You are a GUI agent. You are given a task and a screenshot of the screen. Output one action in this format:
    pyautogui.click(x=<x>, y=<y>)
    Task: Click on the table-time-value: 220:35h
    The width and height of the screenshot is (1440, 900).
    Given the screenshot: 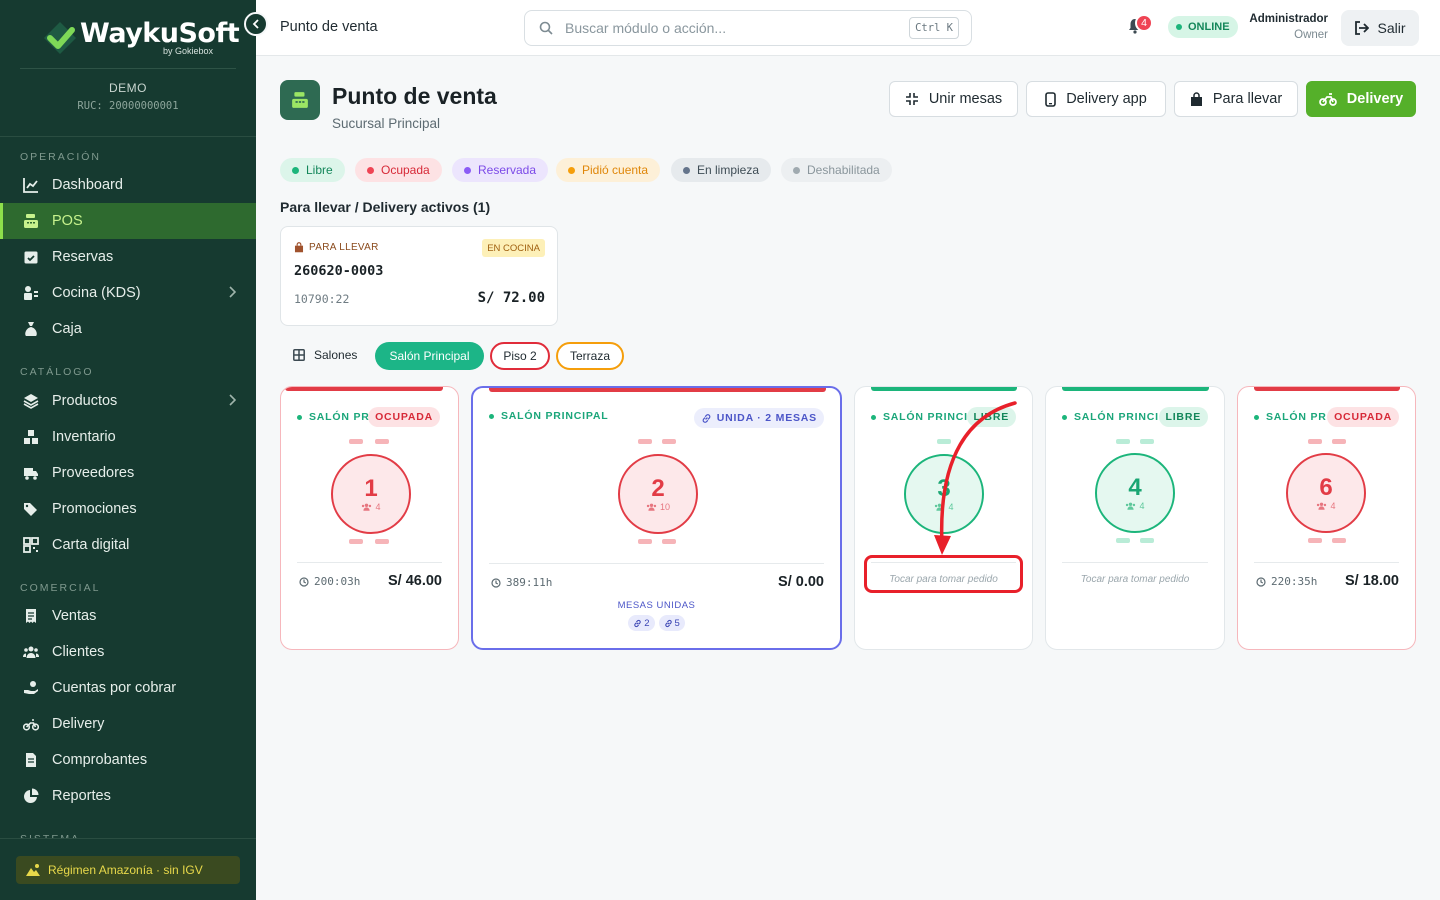 What is the action you would take?
    pyautogui.click(x=1294, y=581)
    